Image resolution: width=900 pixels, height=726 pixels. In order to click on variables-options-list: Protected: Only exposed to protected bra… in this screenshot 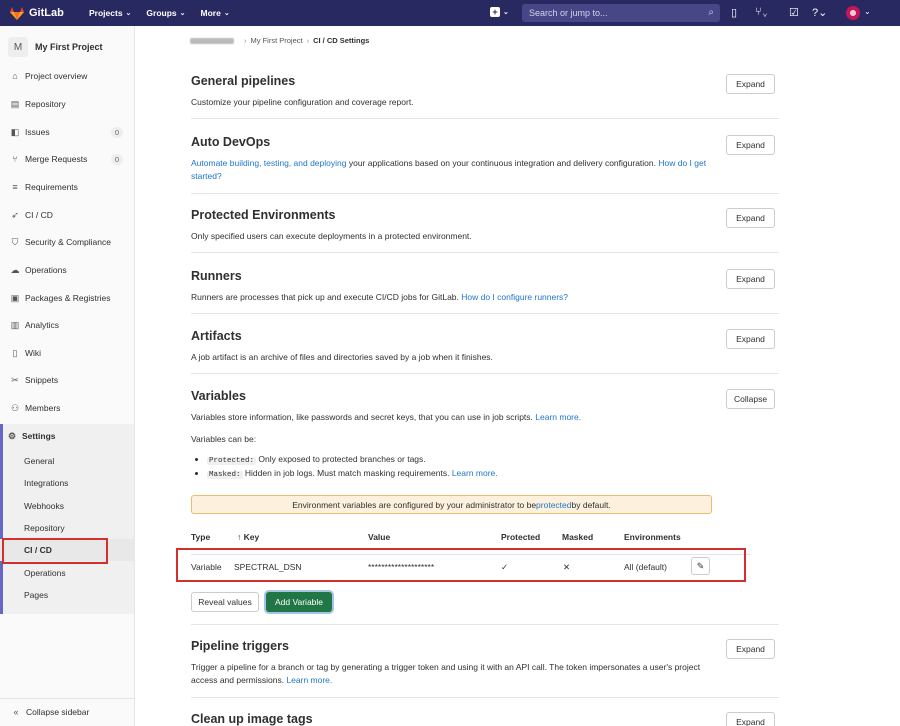, I will do `click(493, 466)`.